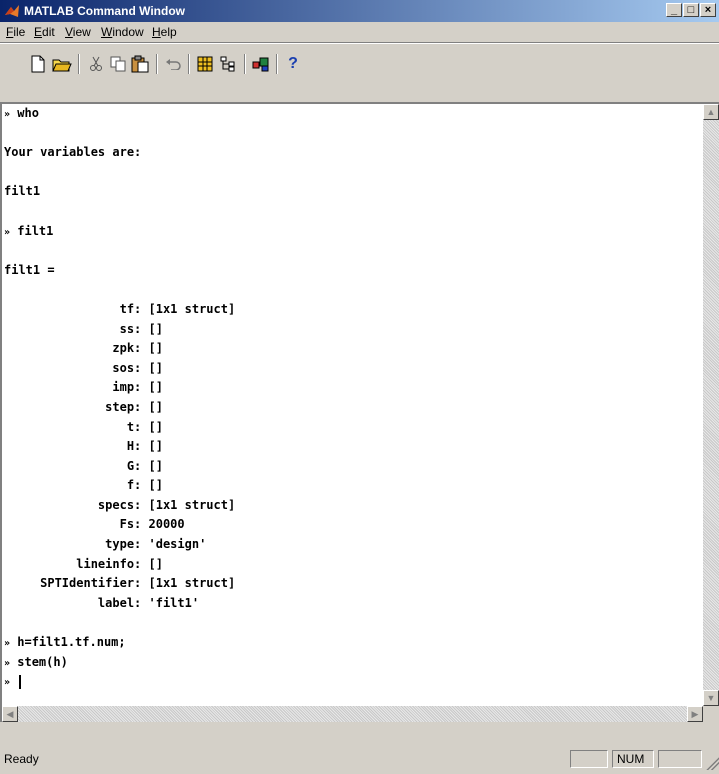 The height and width of the screenshot is (774, 719). Describe the element at coordinates (83, 485) in the screenshot. I see `output-line: f: []` at that location.